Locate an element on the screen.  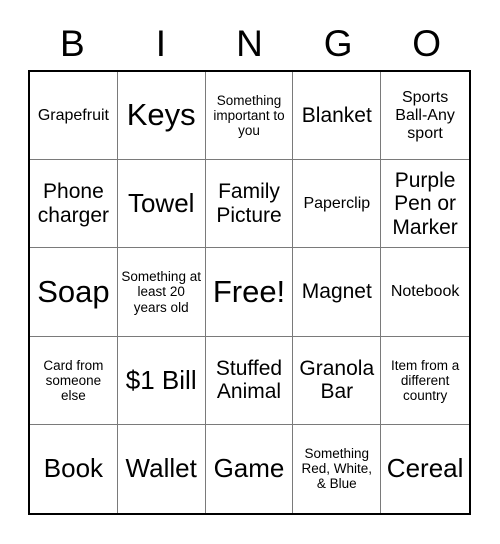
bingo-cell-r4c5: Item from a different country is located at coordinates (425, 380).